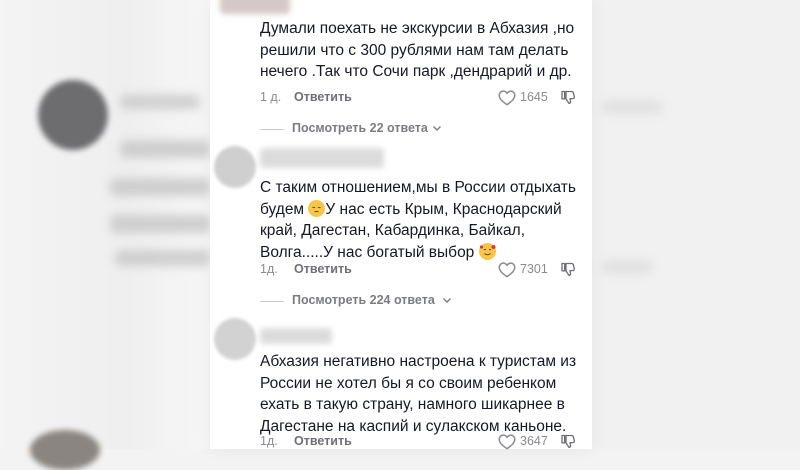  Describe the element at coordinates (420, 442) in the screenshot. I see `comment-meta: 1д. Ответить 3647` at that location.